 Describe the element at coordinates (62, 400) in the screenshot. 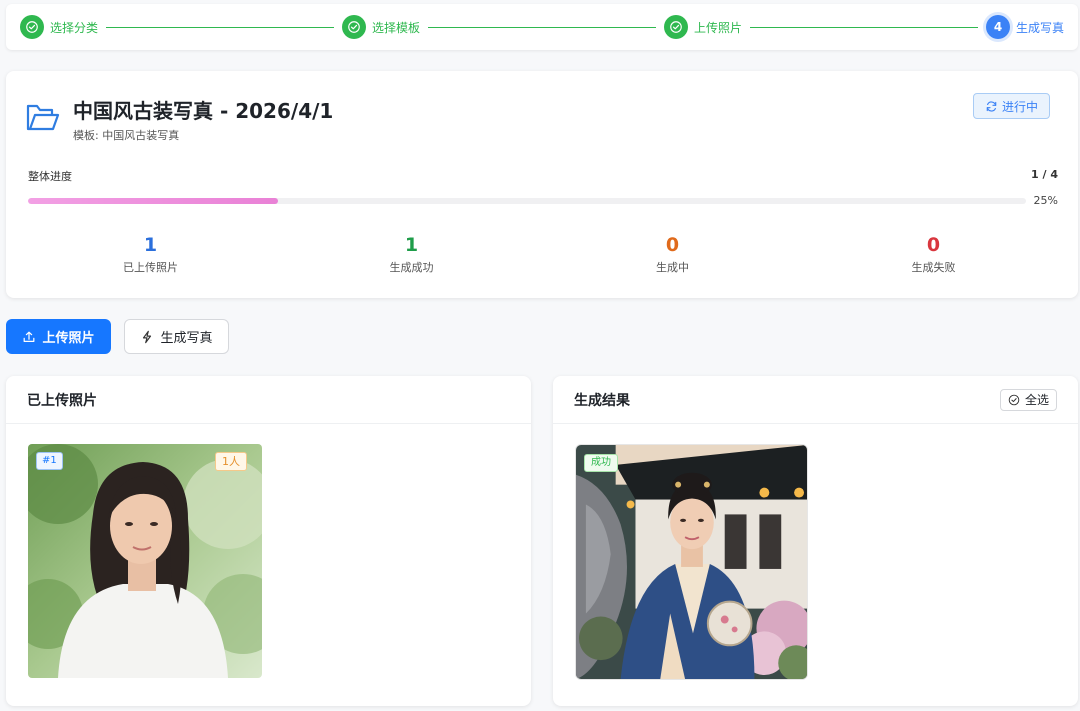

I see `panel-title: 已上传照片` at that location.